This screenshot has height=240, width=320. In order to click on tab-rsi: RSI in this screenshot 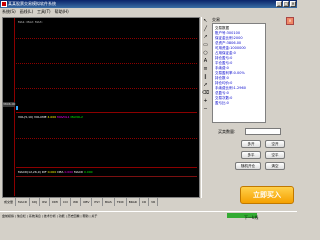, I will do `click(45, 202)`.